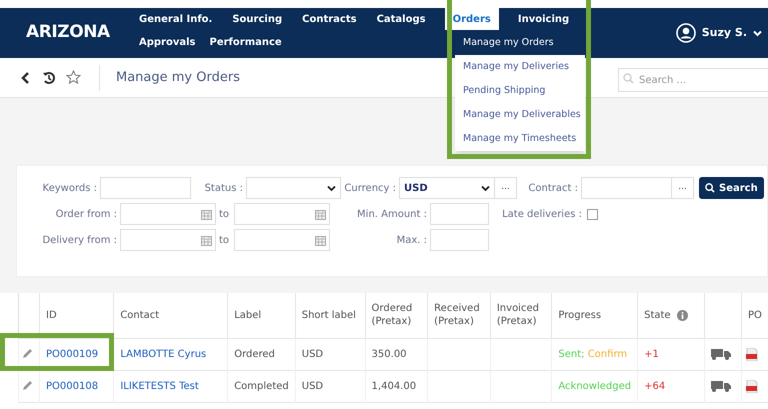  I want to click on nav-tab: Contracts, so click(329, 19).